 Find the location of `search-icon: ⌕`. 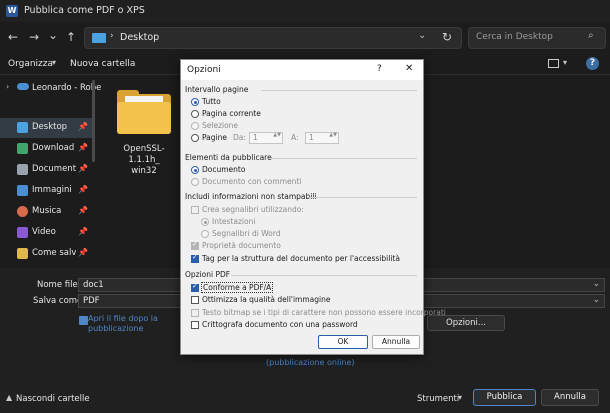

search-icon: ⌕ is located at coordinates (591, 35).